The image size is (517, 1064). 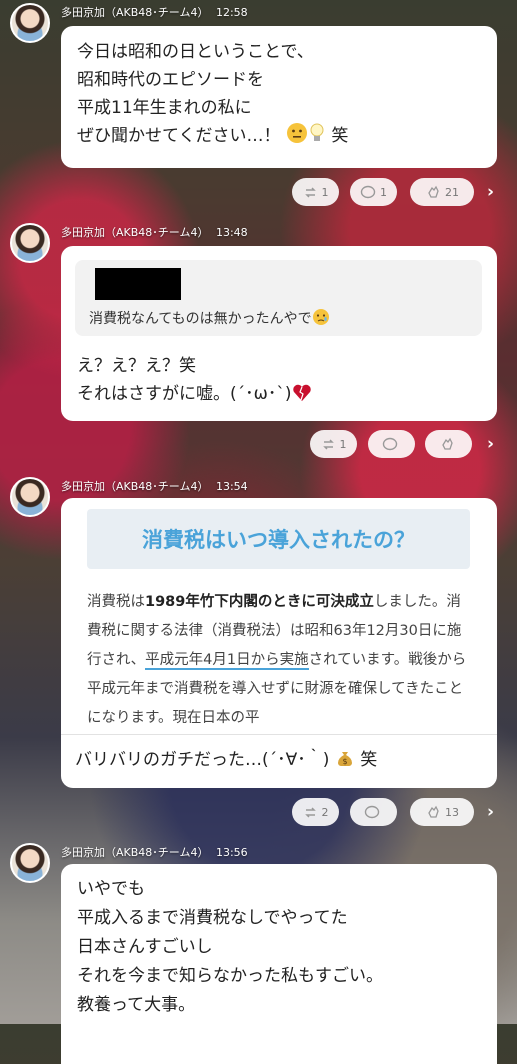 What do you see at coordinates (279, 734) in the screenshot?
I see `divider` at bounding box center [279, 734].